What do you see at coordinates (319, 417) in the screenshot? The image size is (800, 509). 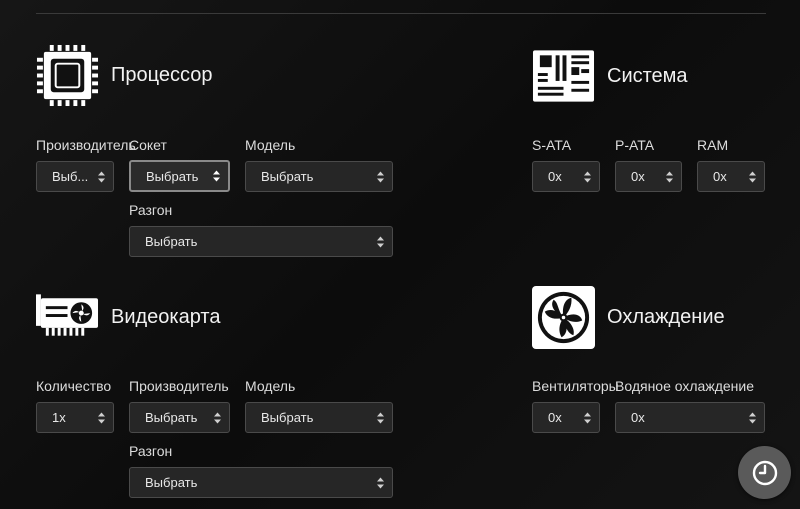 I see `gpu-model-select: Выбрать` at bounding box center [319, 417].